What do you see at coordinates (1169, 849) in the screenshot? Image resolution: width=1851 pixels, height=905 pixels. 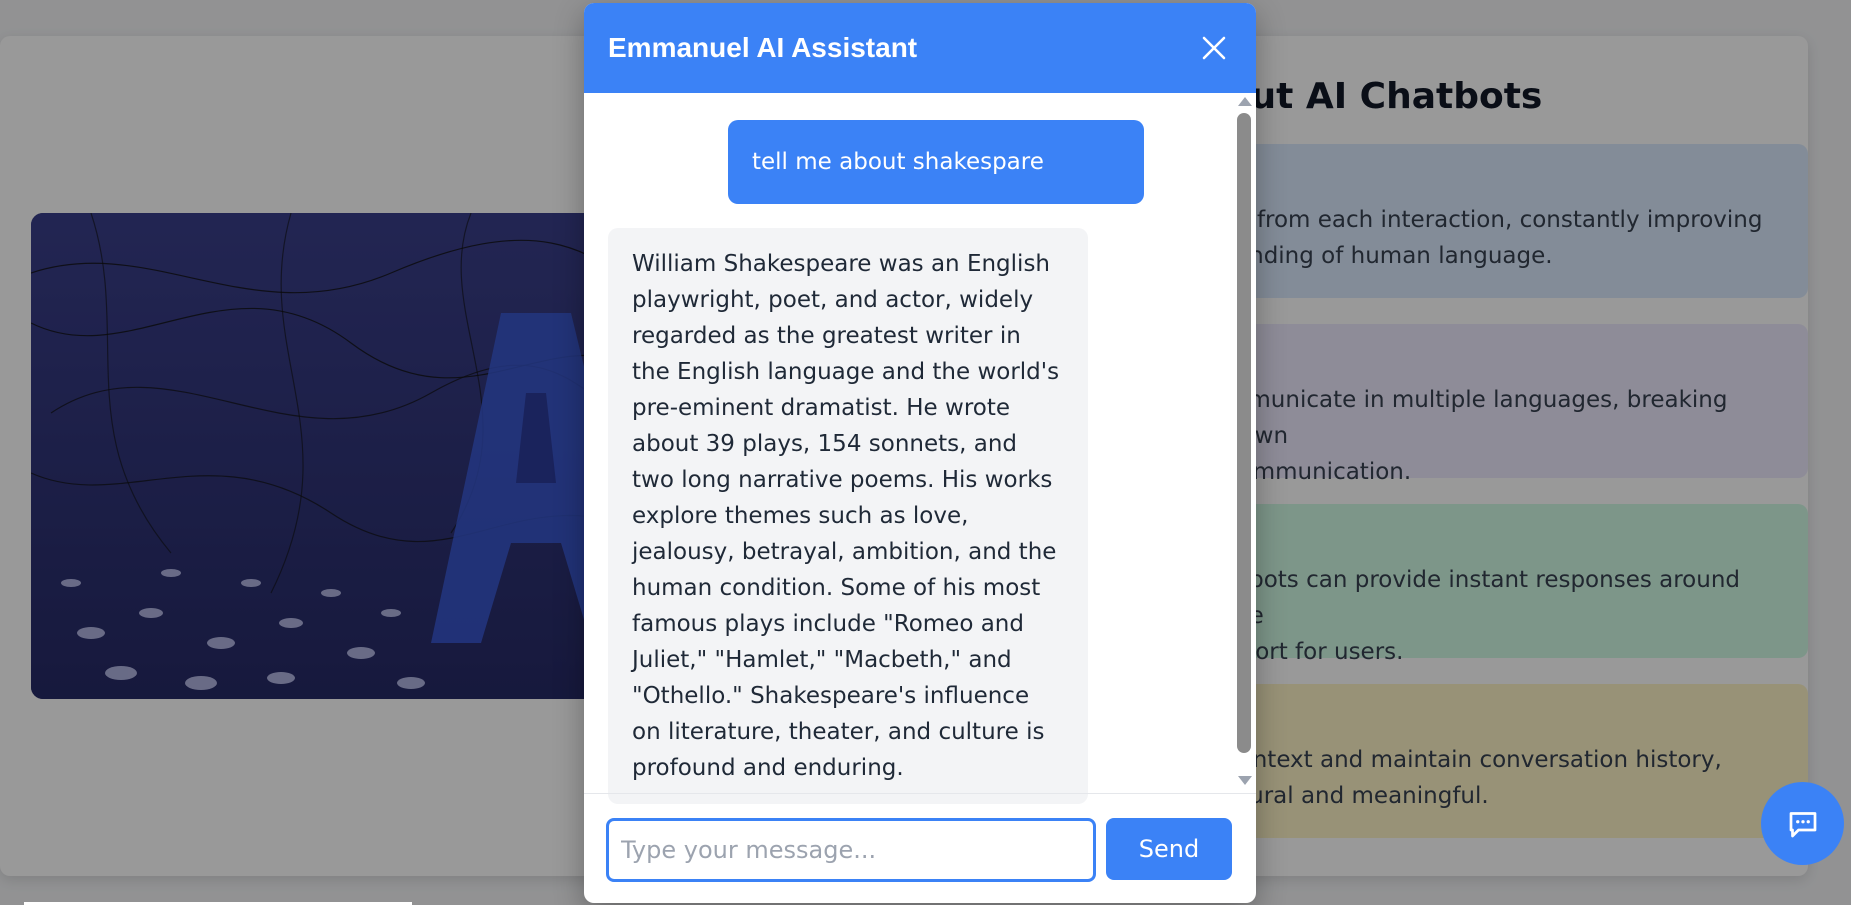 I see `send-button: Send` at bounding box center [1169, 849].